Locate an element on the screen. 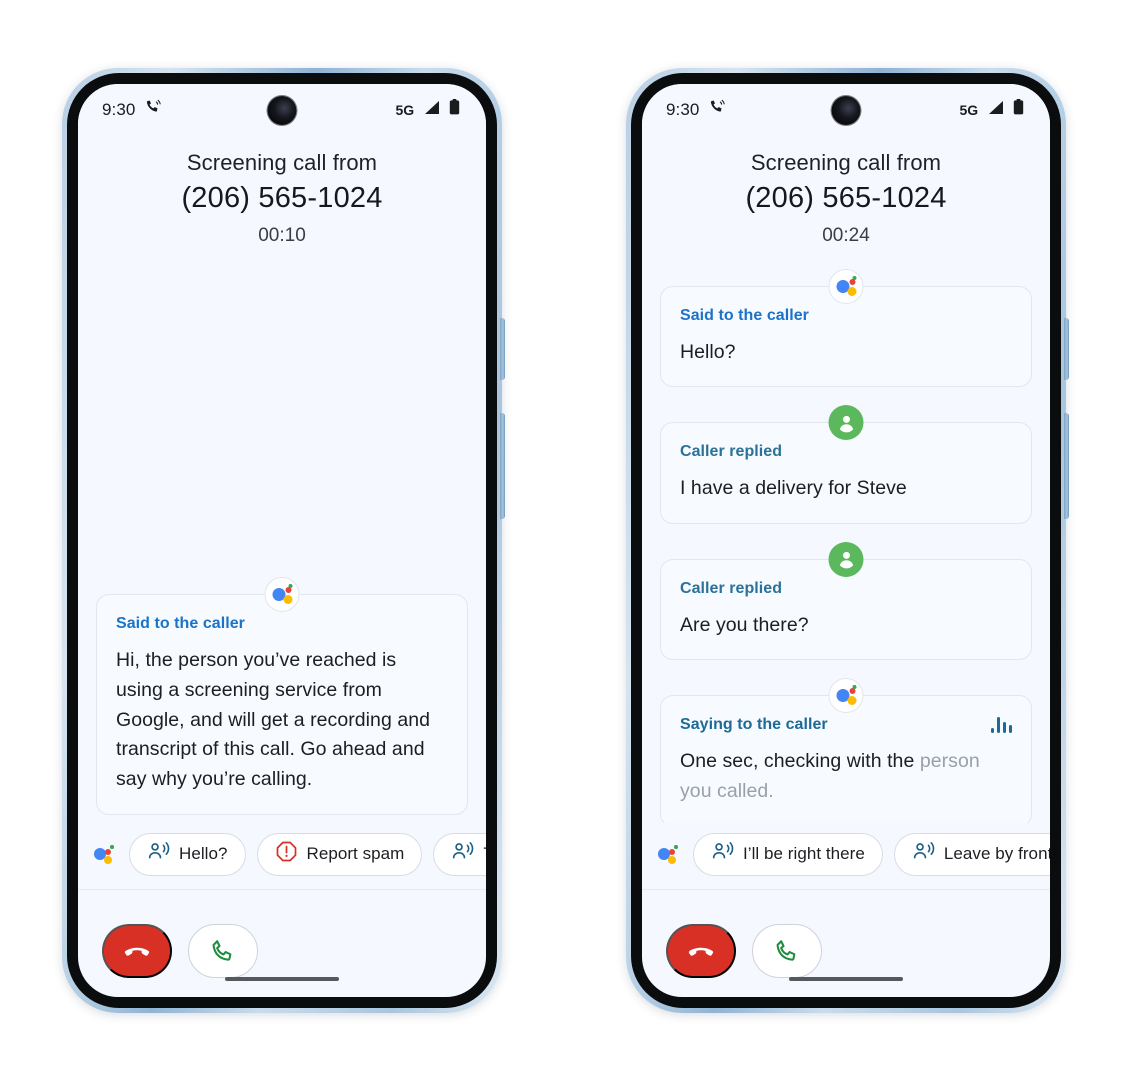 This screenshot has height=1080, width=1128. suggestion-chips: Hello? Report spam Tell me mo is located at coordinates (282, 856).